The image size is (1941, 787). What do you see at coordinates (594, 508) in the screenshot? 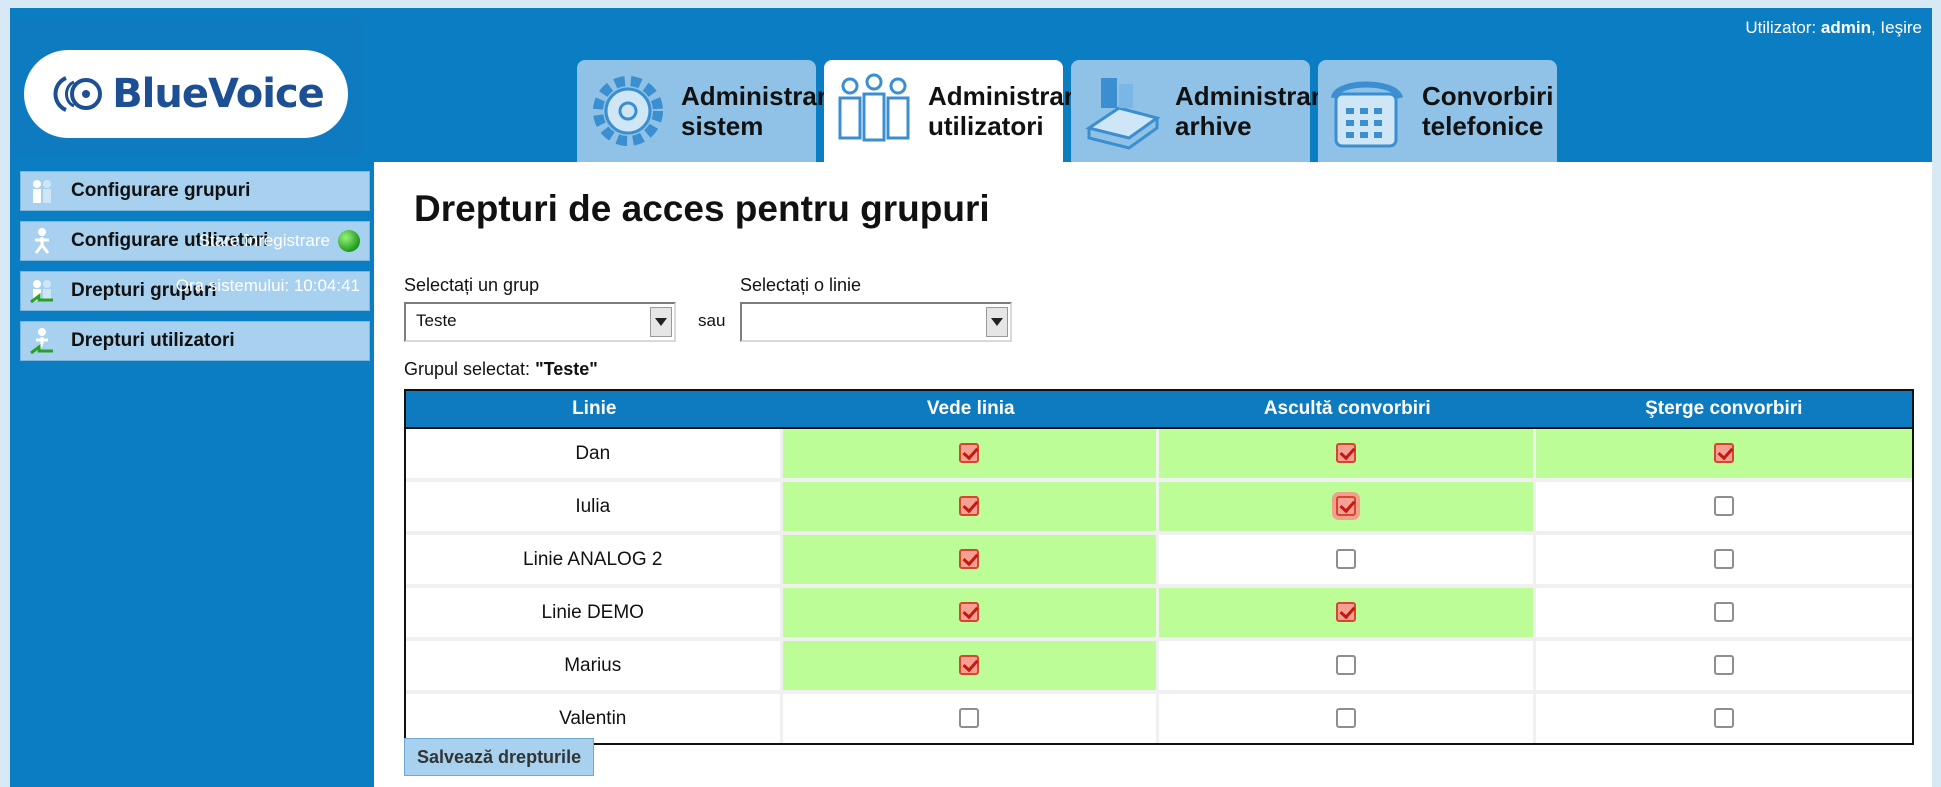
I see `line-name-cell: Iulia` at bounding box center [594, 508].